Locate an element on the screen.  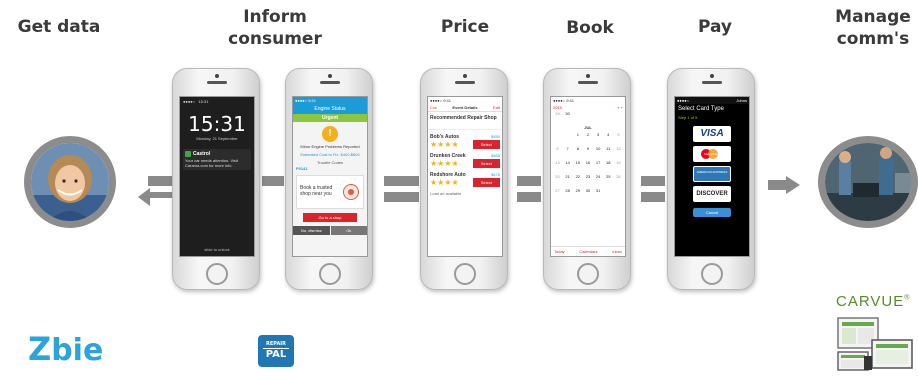
calendar-day: 11 is located at coordinates (608, 148).